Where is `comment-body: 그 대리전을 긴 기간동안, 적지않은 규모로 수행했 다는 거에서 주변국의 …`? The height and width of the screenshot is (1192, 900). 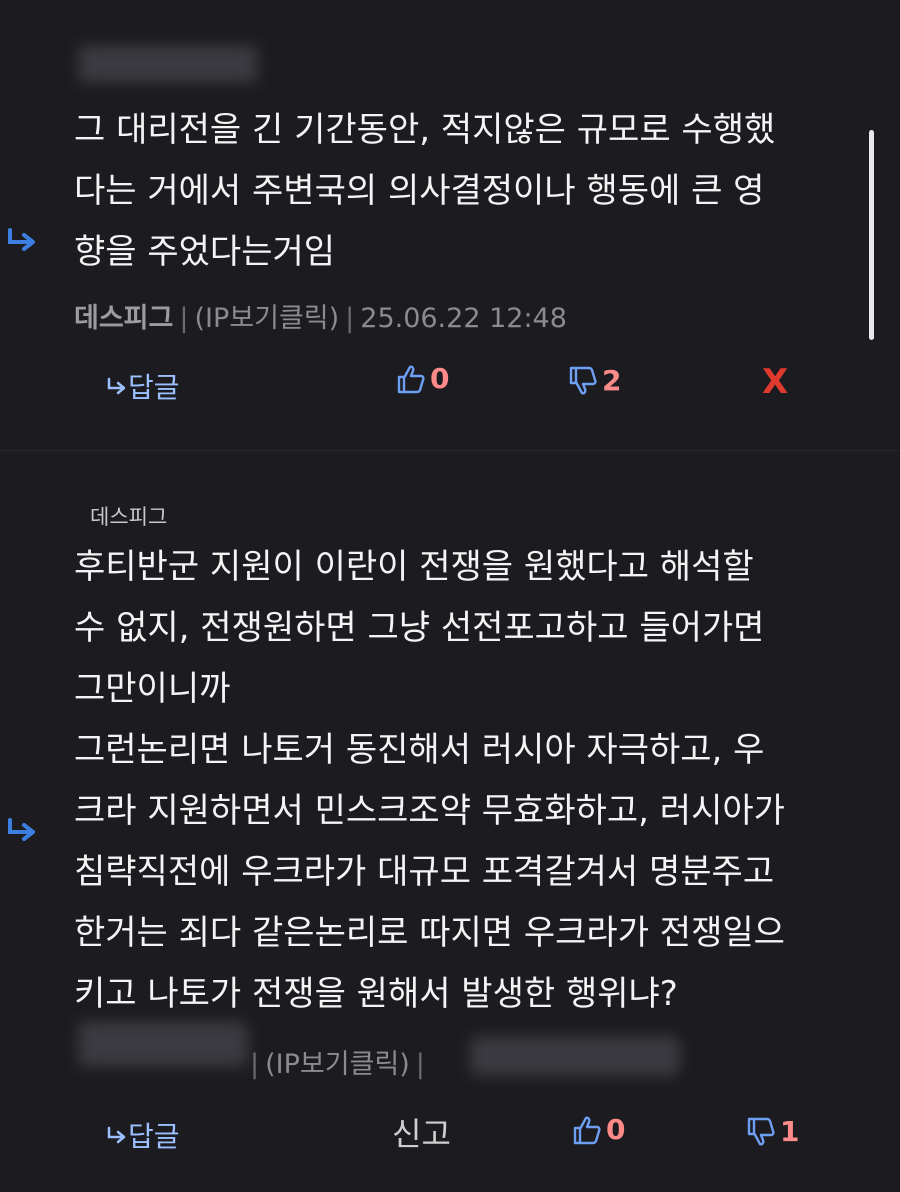 comment-body: 그 대리전을 긴 기간동안, 적지않은 규모로 수행했 다는 거에서 주변국의 … is located at coordinates (425, 191).